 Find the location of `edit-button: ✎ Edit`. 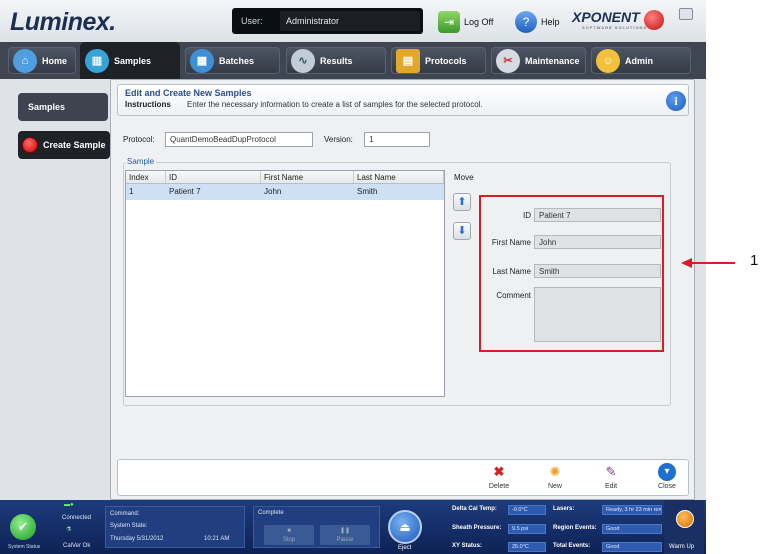

edit-button: ✎ Edit is located at coordinates (611, 479).